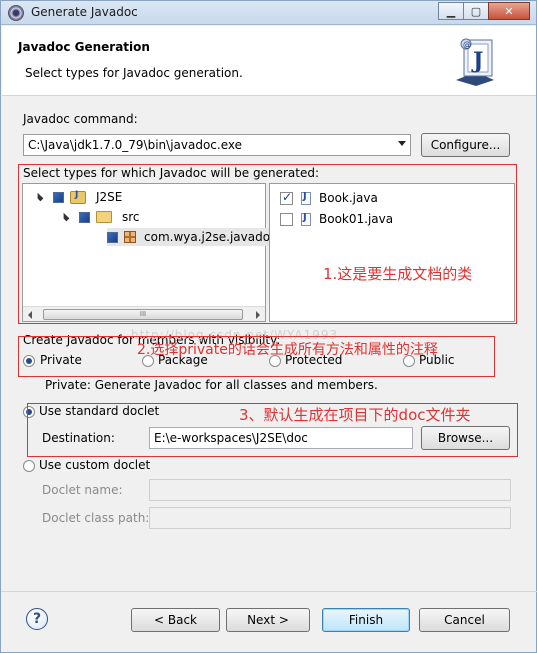 The width and height of the screenshot is (537, 653). Describe the element at coordinates (355, 415) in the screenshot. I see `annotation-destination: 3、默认生成在项目下的doc文件夹` at that location.